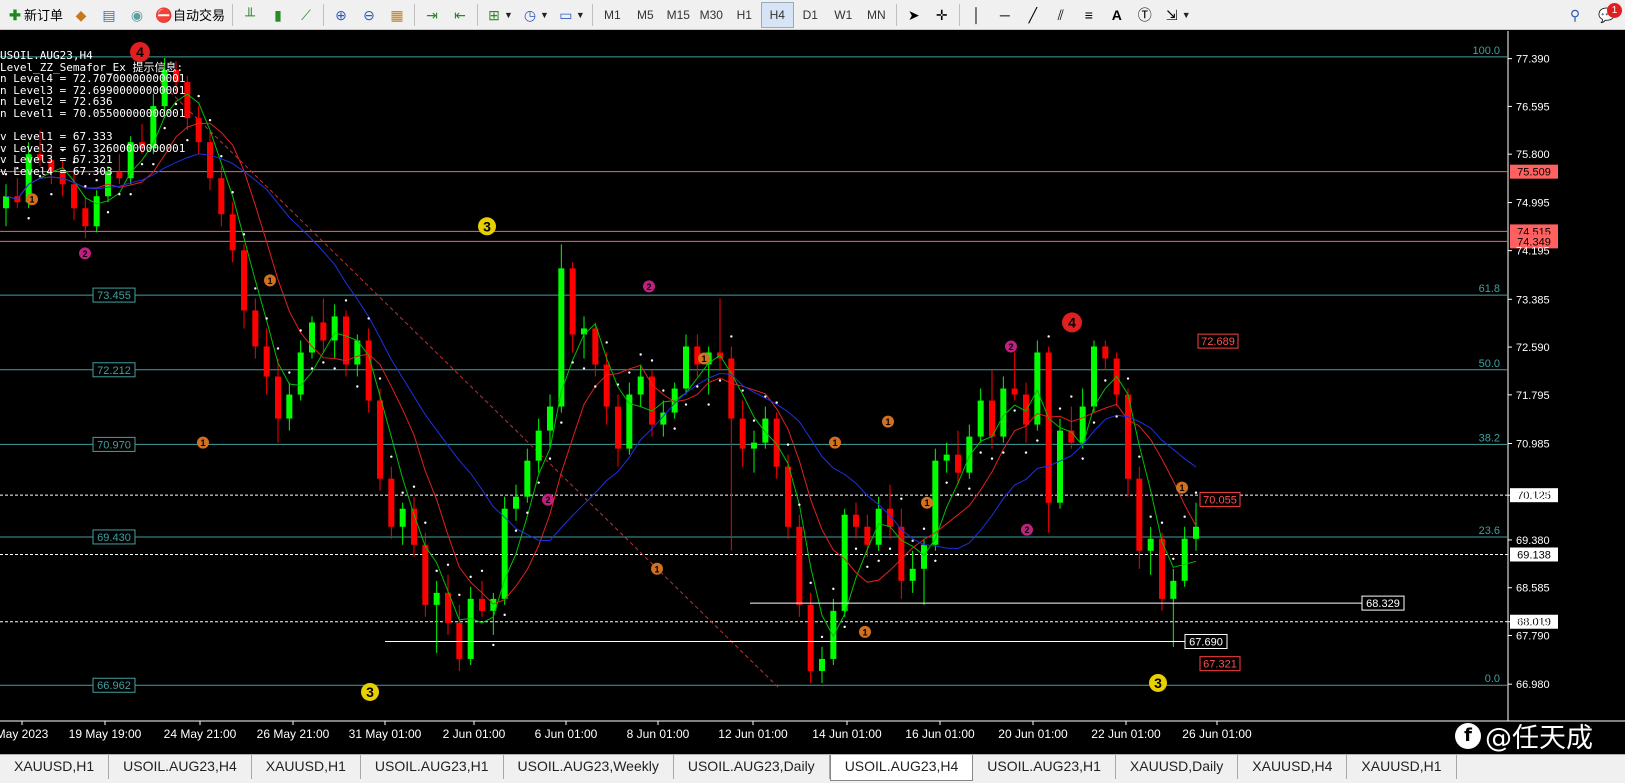 This screenshot has height=783, width=1625. What do you see at coordinates (977, 15) in the screenshot?
I see `vertical-line-icon: │` at bounding box center [977, 15].